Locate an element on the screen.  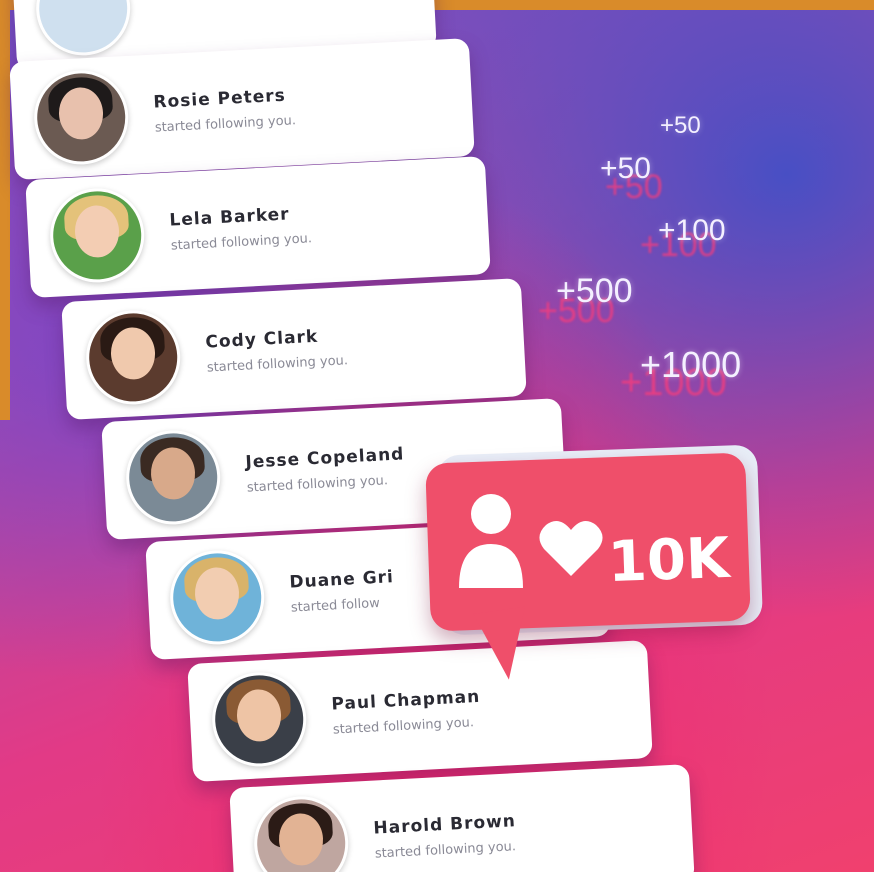
follower-name: Harold Brown is located at coordinates (444, 824).